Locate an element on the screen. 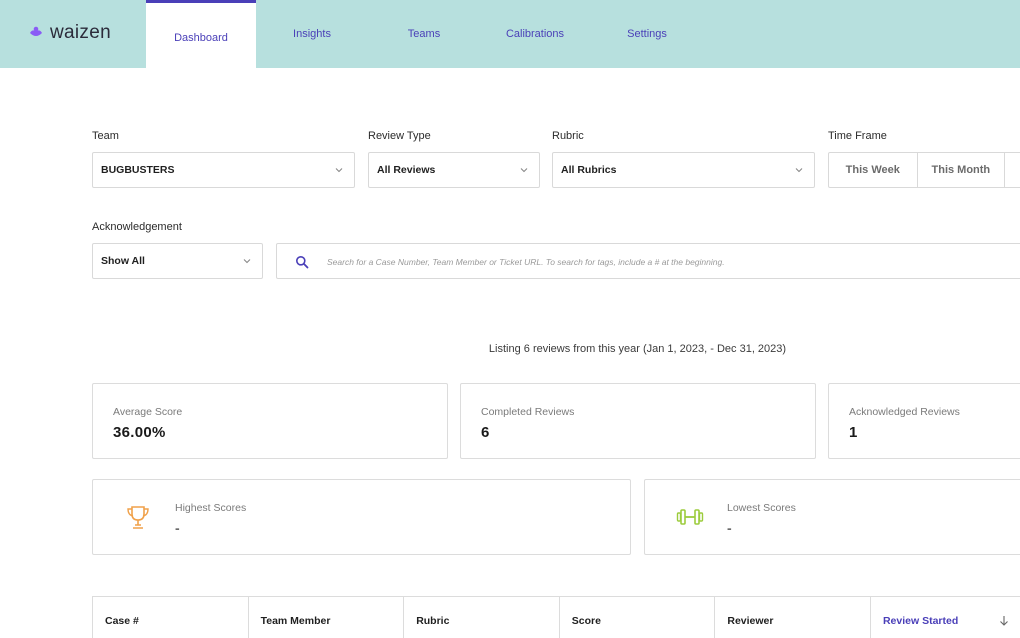  acknowledged-reviews-label: Acknowledged Reviews is located at coordinates (904, 412).